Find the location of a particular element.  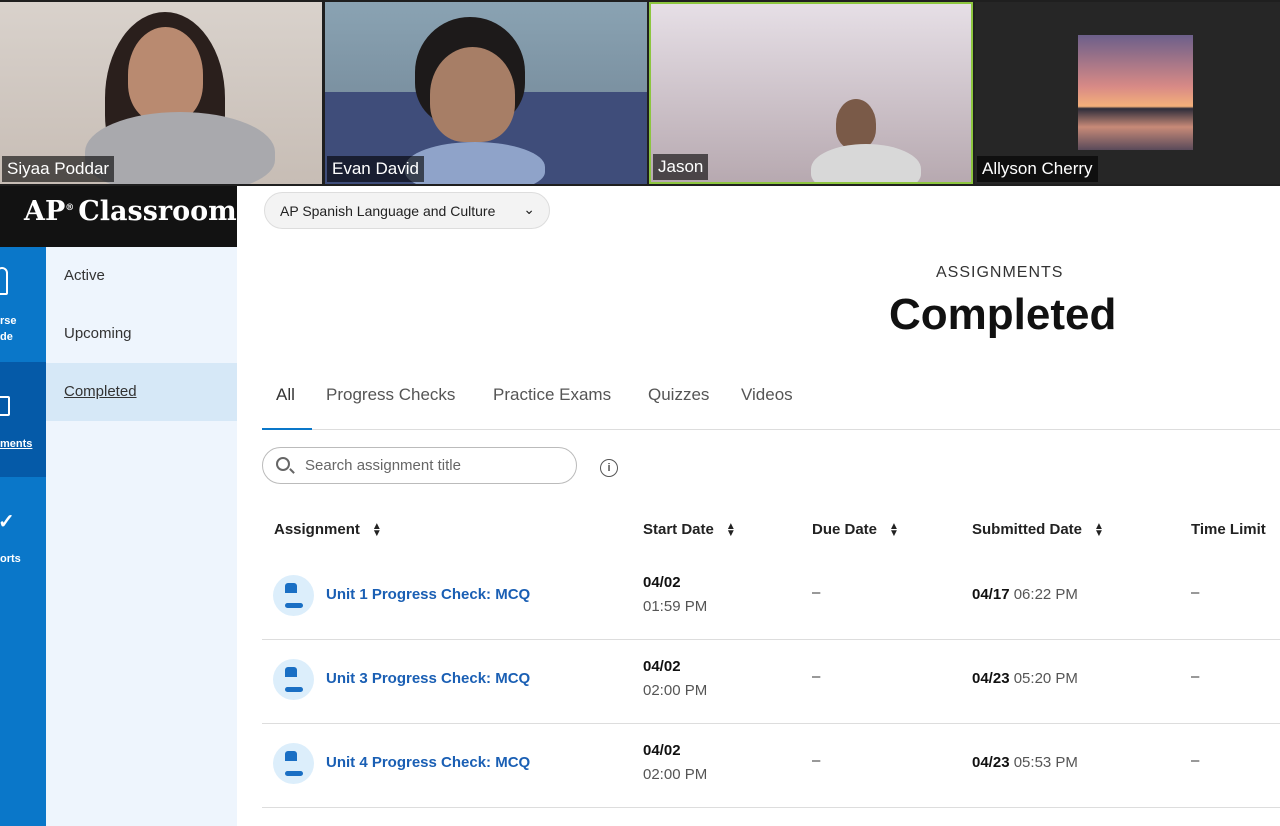

page-kicker: ASSIGNMENTS is located at coordinates (1000, 272).